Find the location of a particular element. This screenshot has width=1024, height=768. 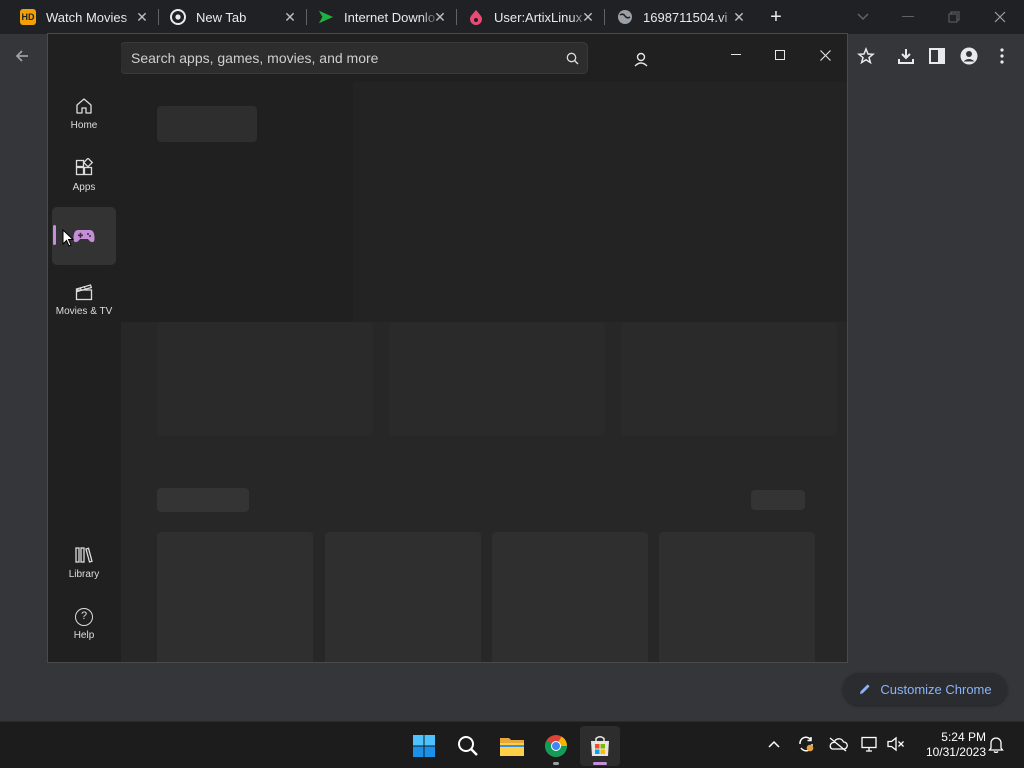

chrome-taskbar-icon is located at coordinates (556, 746).